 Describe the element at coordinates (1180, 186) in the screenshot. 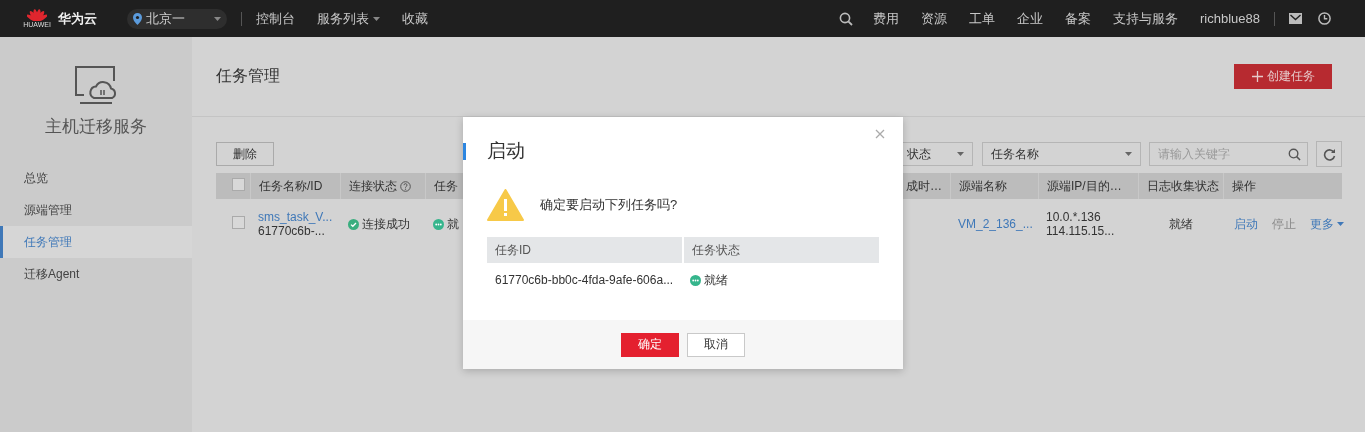

I see `column-header: 日志收集状态` at that location.